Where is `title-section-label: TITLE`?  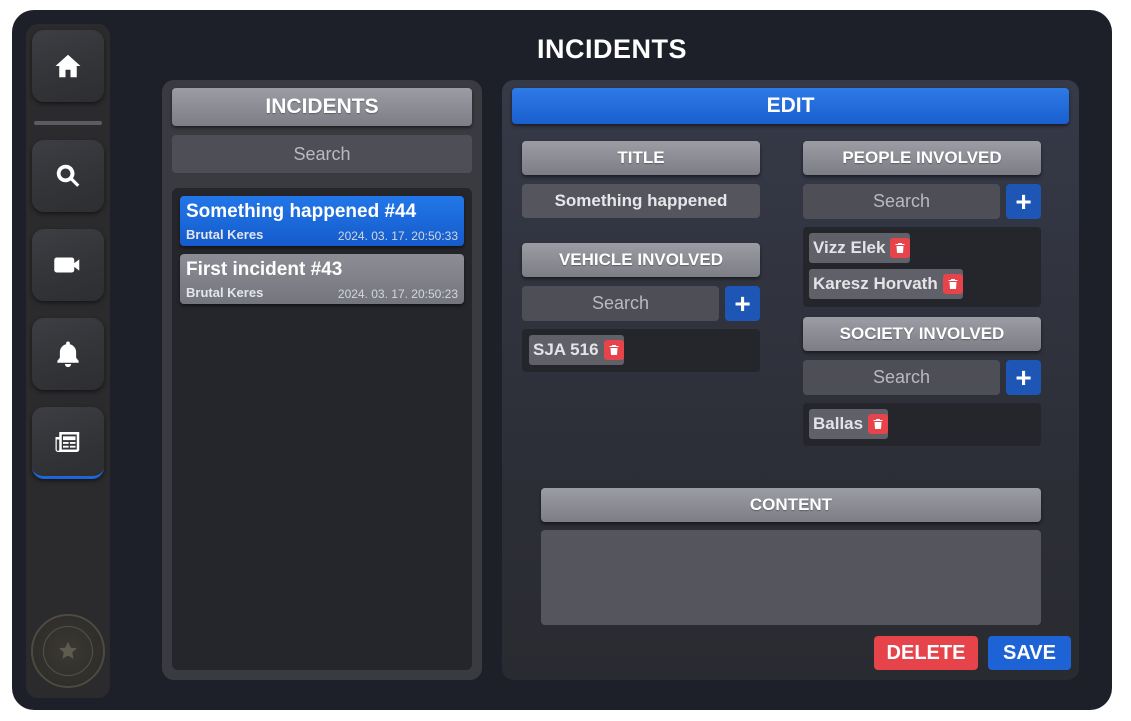 title-section-label: TITLE is located at coordinates (641, 158).